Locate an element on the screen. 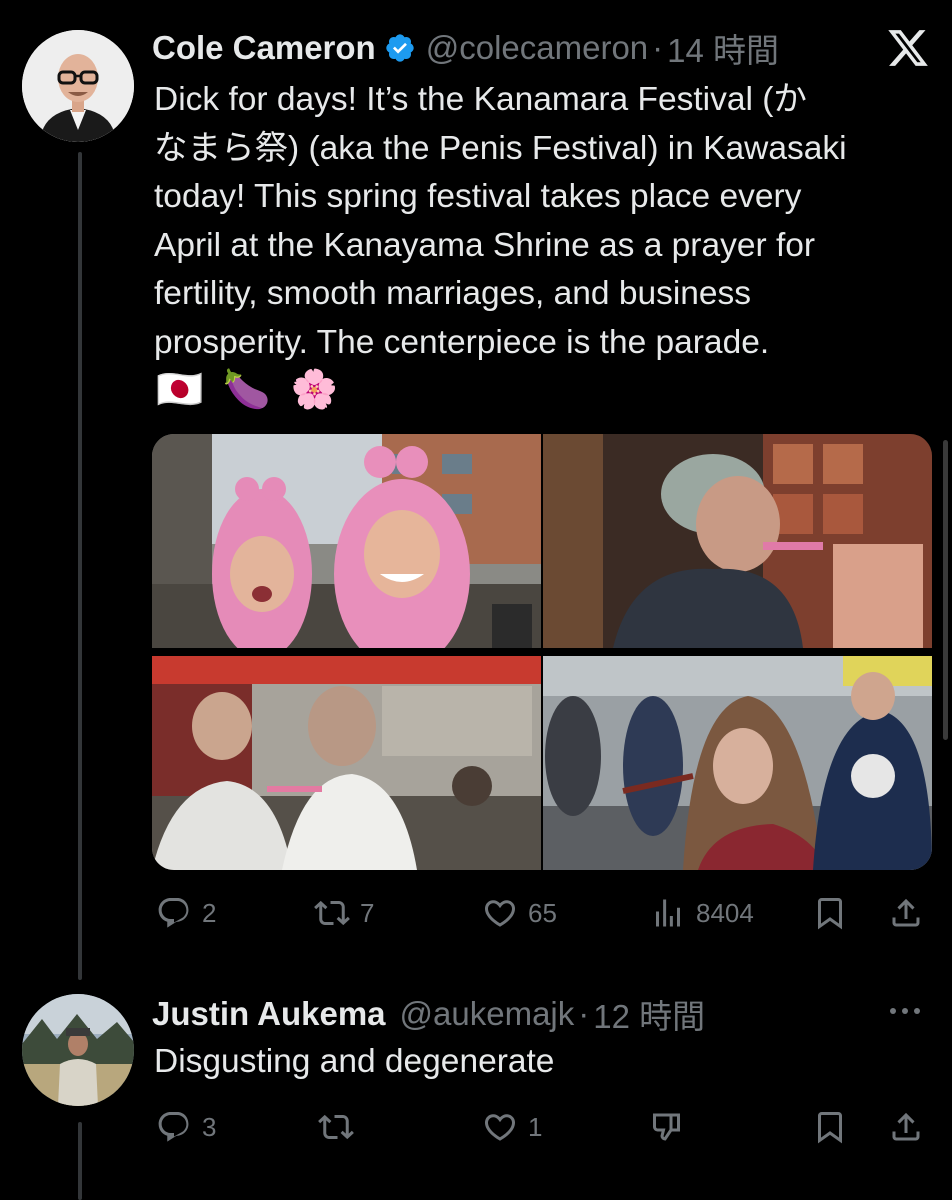 The width and height of the screenshot is (952, 1200). avatar is located at coordinates (78, 86).